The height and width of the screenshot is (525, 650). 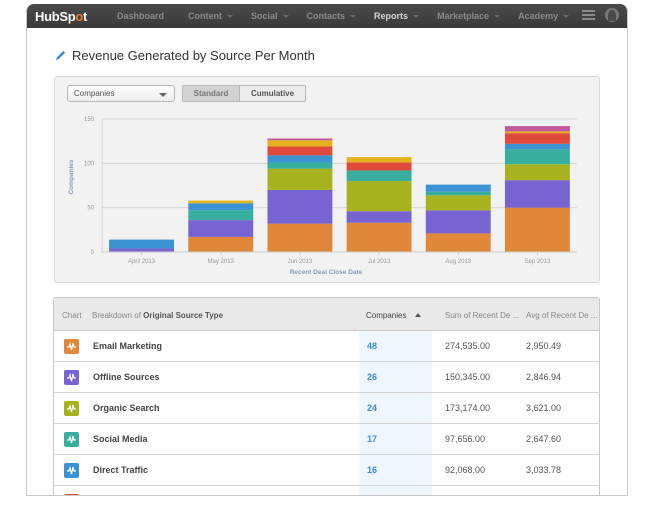 What do you see at coordinates (538, 262) in the screenshot?
I see `x-tick-label: Sep 2013` at bounding box center [538, 262].